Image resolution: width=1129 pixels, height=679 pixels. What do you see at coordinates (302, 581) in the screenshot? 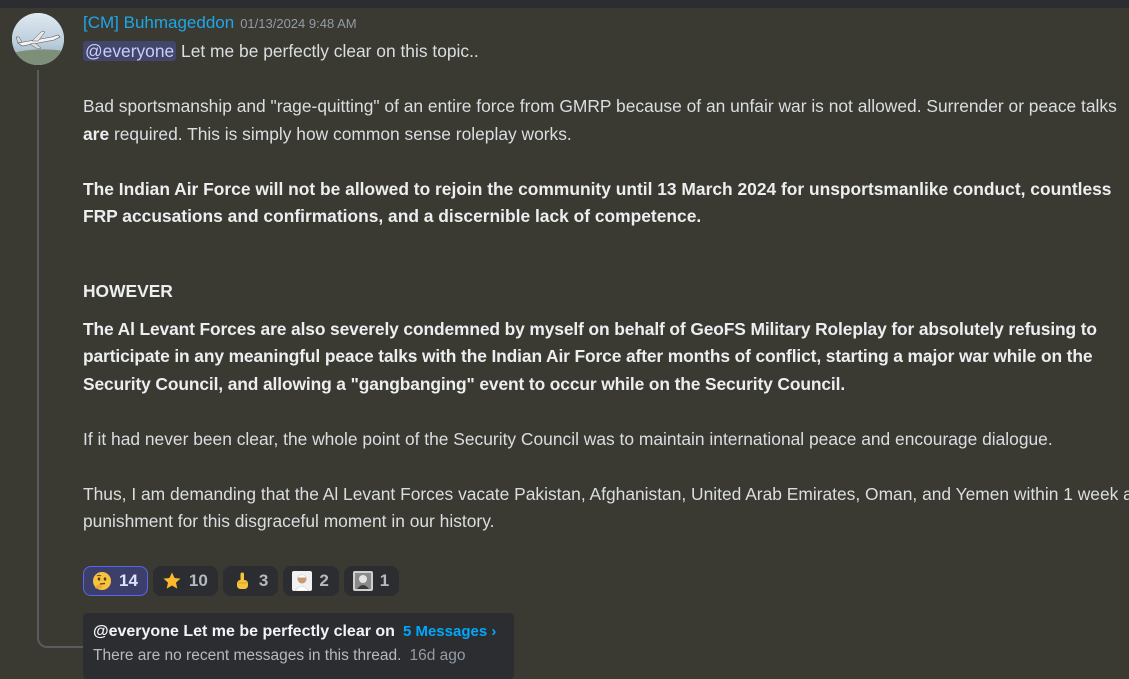
I see `custom-emoji-person-icon` at bounding box center [302, 581].